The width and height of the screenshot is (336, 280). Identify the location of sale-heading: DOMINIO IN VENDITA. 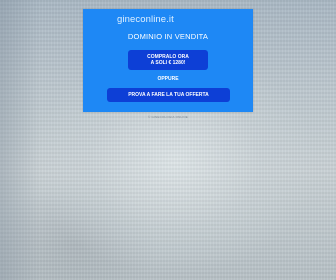
(168, 36).